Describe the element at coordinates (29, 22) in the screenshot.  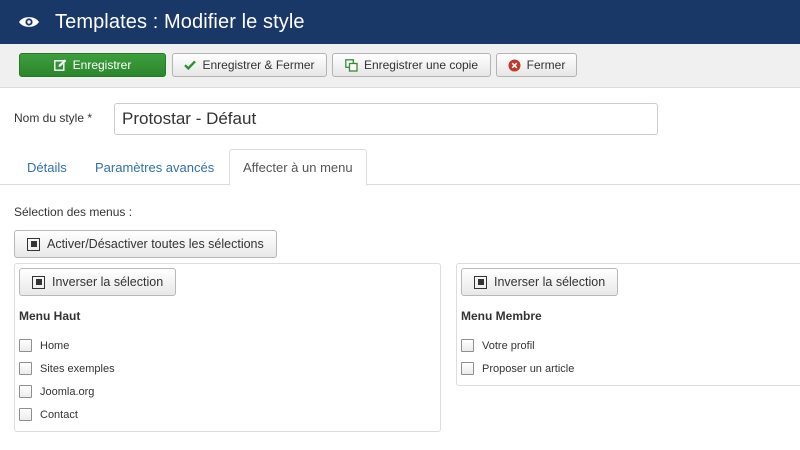
I see `eye-icon` at that location.